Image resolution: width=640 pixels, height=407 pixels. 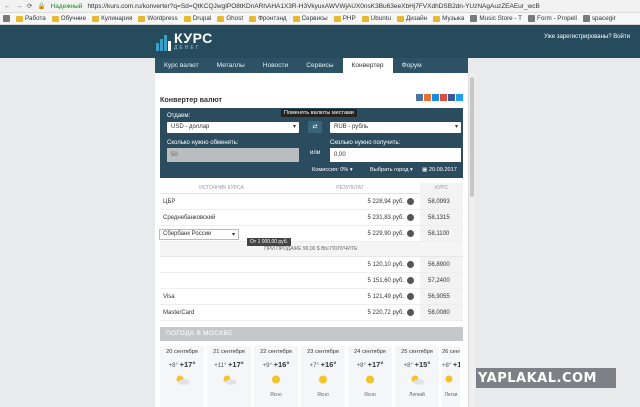 What do you see at coordinates (391, 170) in the screenshot?
I see `city-dropdown: Выбрать город ▾` at bounding box center [391, 170].